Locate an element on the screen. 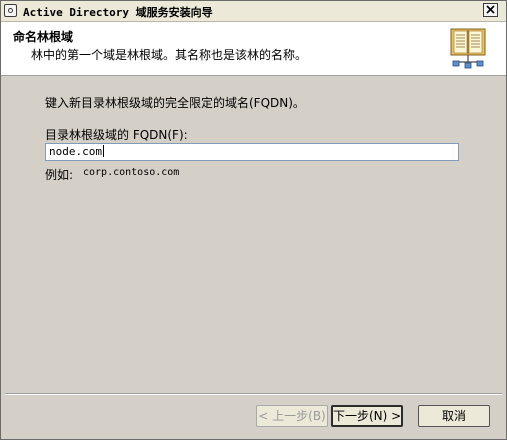 This screenshot has width=507, height=440. footer-divider is located at coordinates (253, 394).